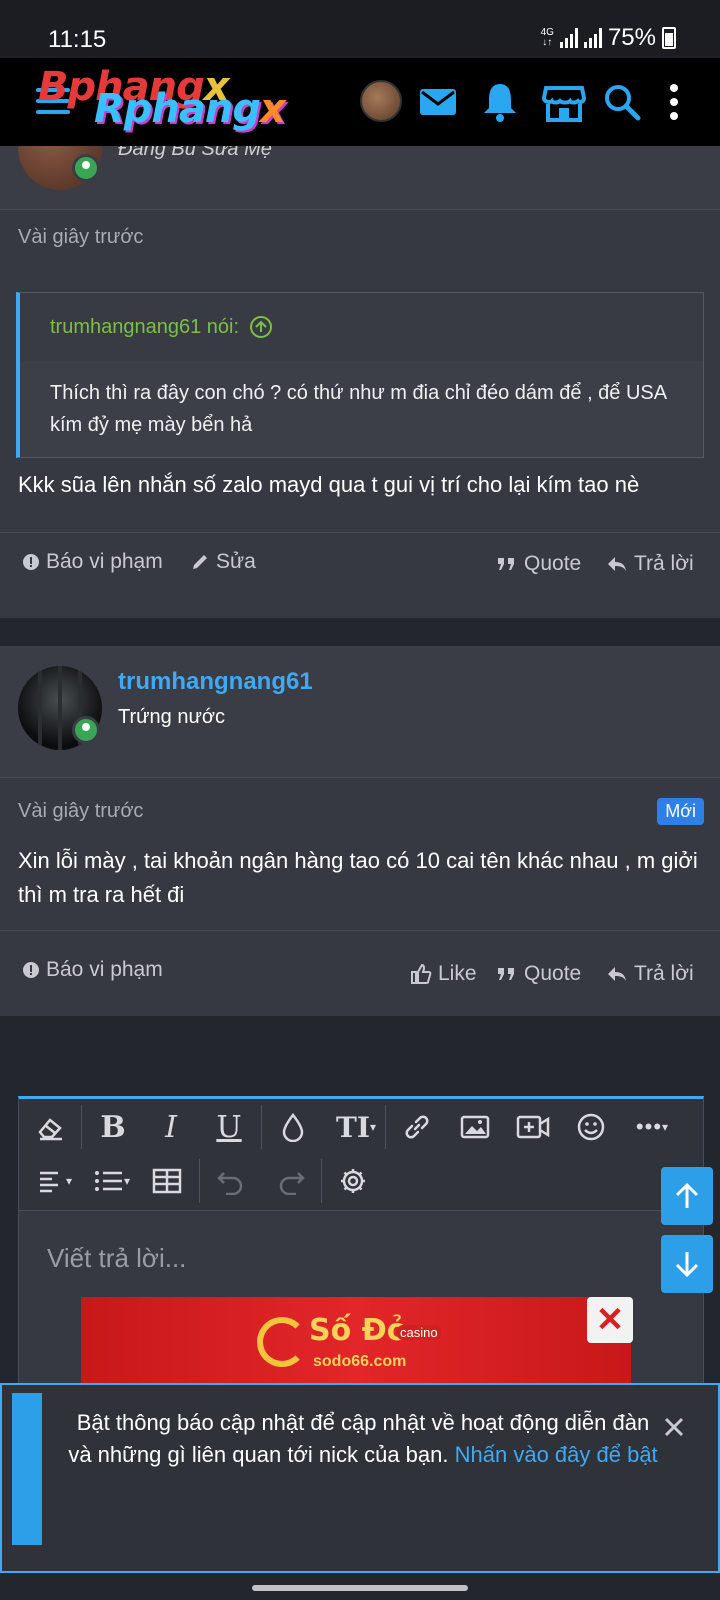  Describe the element at coordinates (360, 712) in the screenshot. I see `post-user-bar: trumhangnang61 Trứng nước` at that location.